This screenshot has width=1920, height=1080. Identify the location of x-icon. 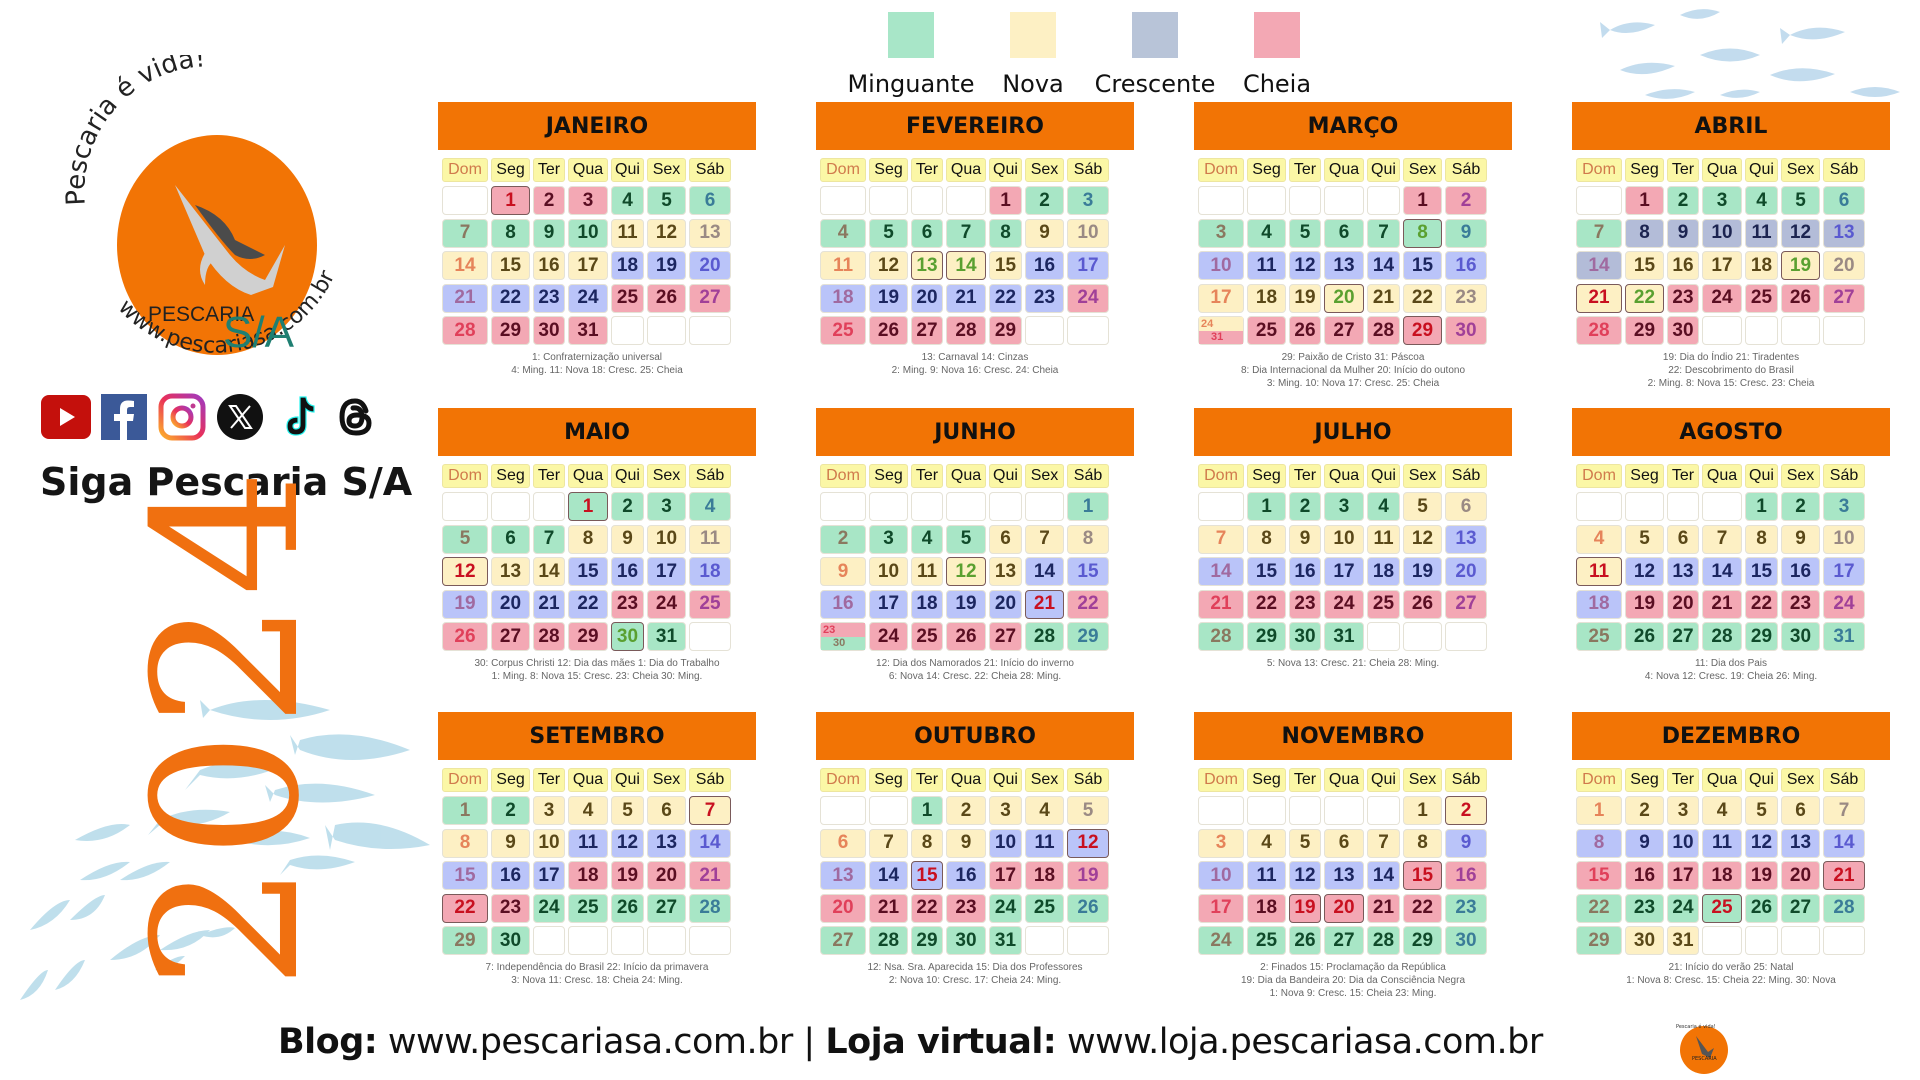
(240, 417).